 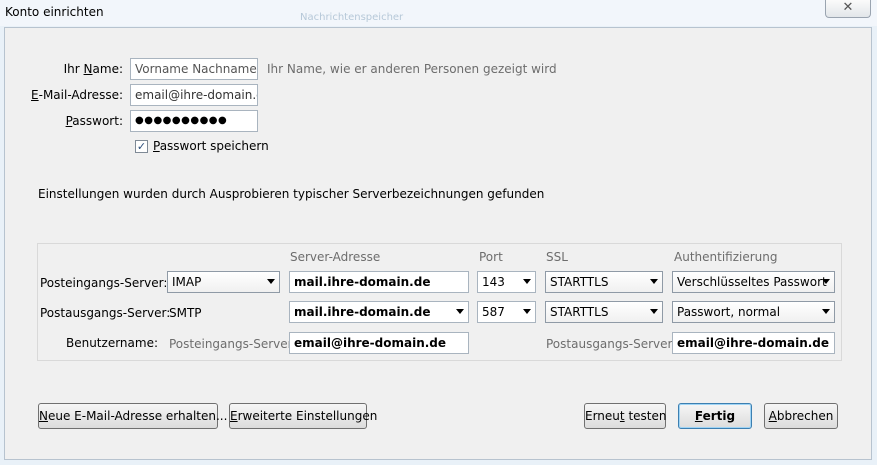 What do you see at coordinates (611, 344) in the screenshot?
I see `username-outgoing-label: Postausgangs-Server:` at bounding box center [611, 344].